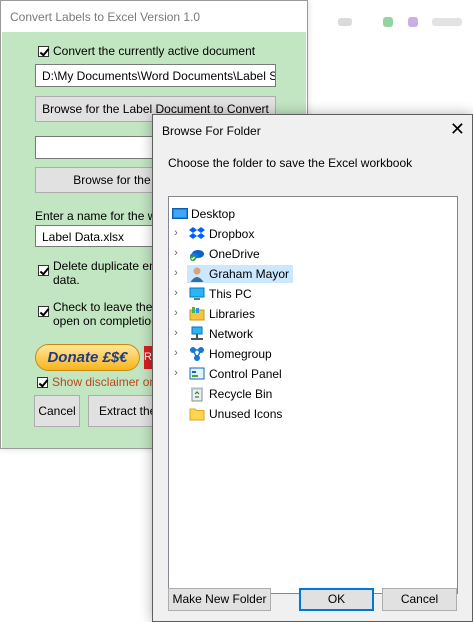  What do you see at coordinates (154, 51) in the screenshot?
I see `active-doc-label: Convert the currently active document` at bounding box center [154, 51].